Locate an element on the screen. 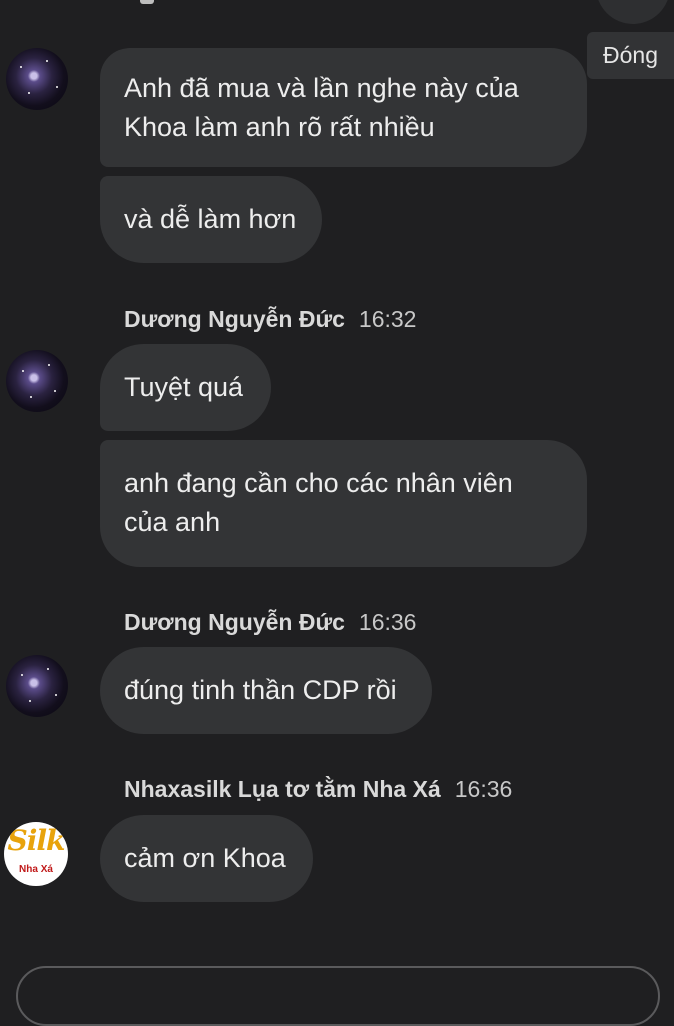 This screenshot has height=1026, width=674. message-text-line: Khoa làm anh rõ rất nhiều is located at coordinates (279, 127).